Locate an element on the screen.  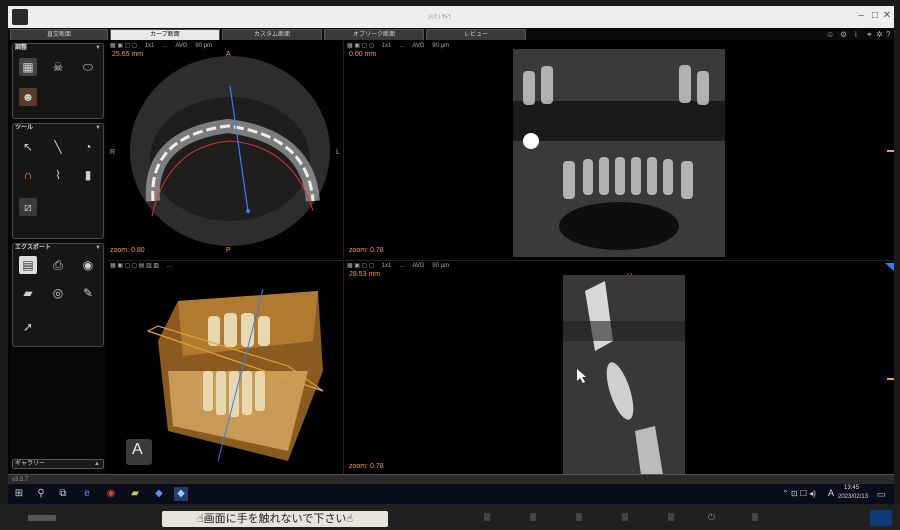
window-title: ｼﾘｱ / ｻﾃﾗ is located at coordinates (440, 18).